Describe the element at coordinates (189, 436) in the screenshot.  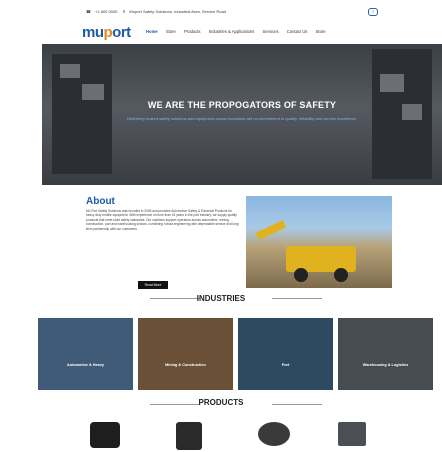
I see `product-camera-icon` at that location.